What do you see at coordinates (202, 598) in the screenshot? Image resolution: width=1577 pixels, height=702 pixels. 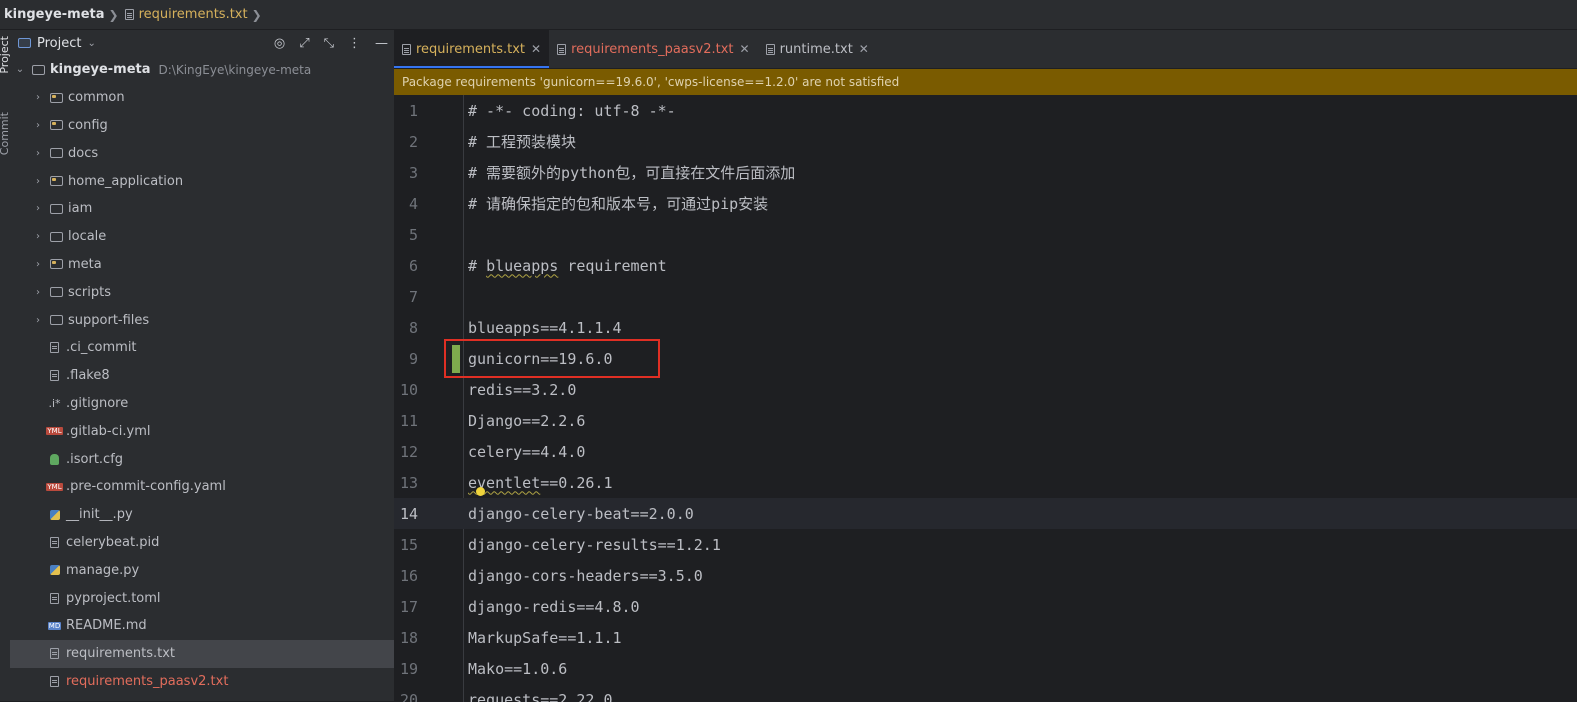 I see `tree-file: pyproject.toml` at bounding box center [202, 598].